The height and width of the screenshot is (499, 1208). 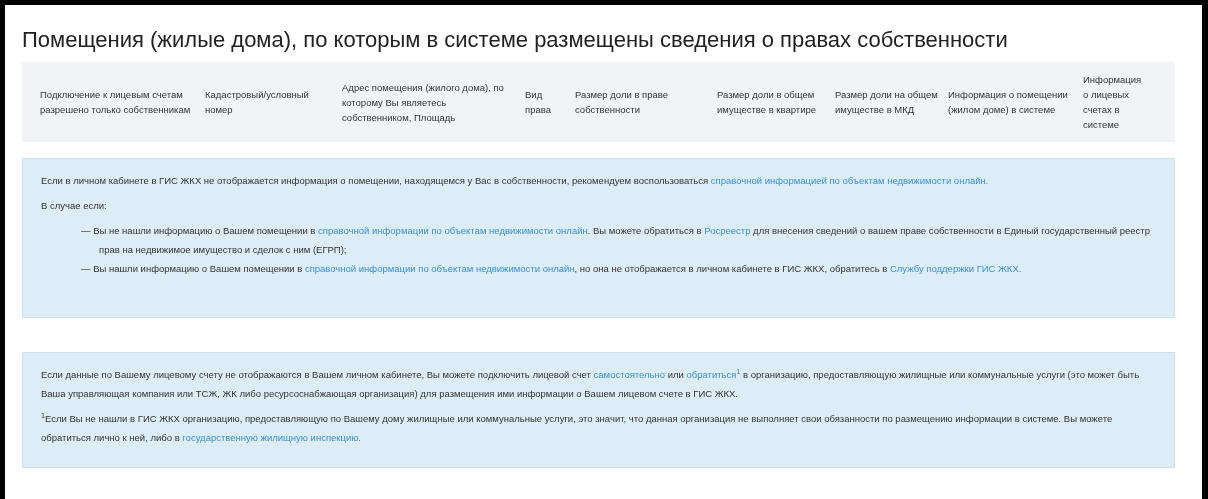 I want to click on column-header: Информация о лицевых счетах в системе, so click(x=1113, y=102).